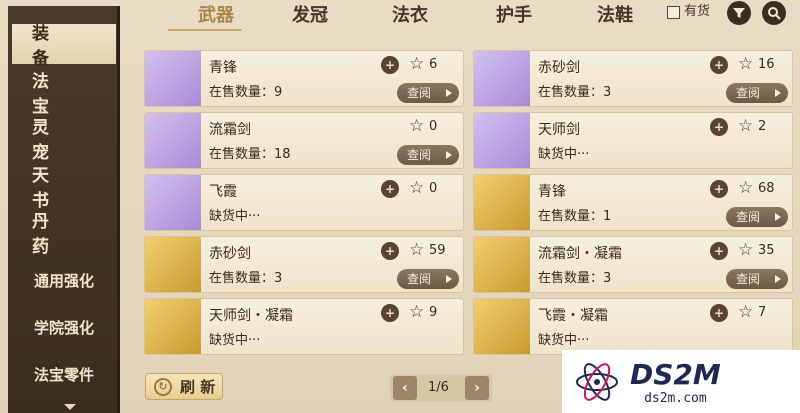 Image resolution: width=800 pixels, height=413 pixels. What do you see at coordinates (697, 11) in the screenshot?
I see `in-stock-label: 有货` at bounding box center [697, 11].